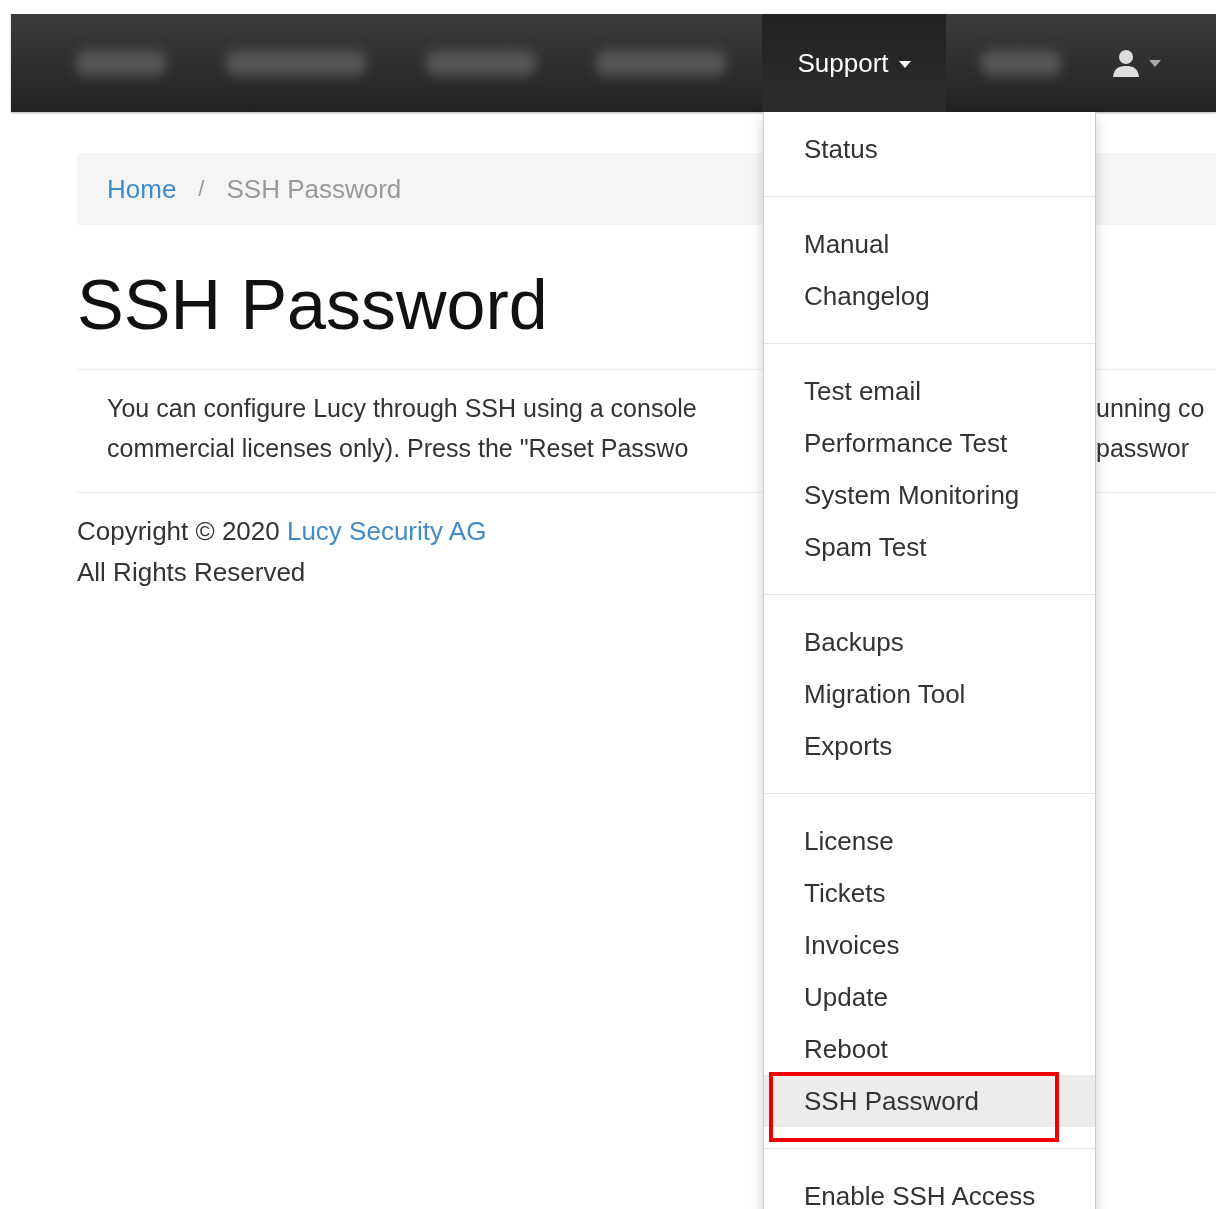 Image resolution: width=1216 pixels, height=1209 pixels. I want to click on menu-item: Reboot, so click(929, 1049).